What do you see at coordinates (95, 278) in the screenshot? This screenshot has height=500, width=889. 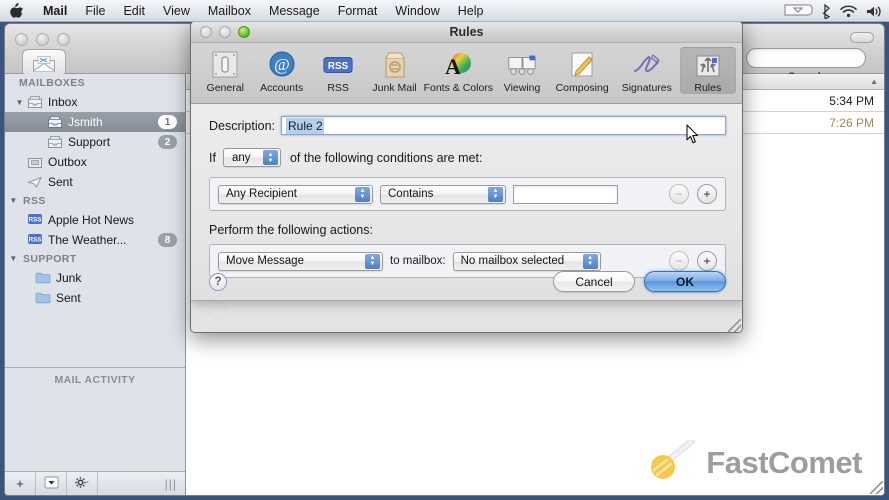 I see `sidebar-item-junk: Junk` at bounding box center [95, 278].